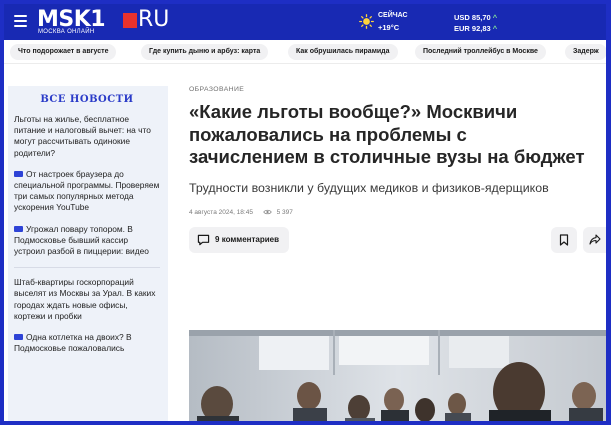 The image size is (611, 425). I want to click on trending-chip: Последний троллейбус в Москве, so click(480, 52).